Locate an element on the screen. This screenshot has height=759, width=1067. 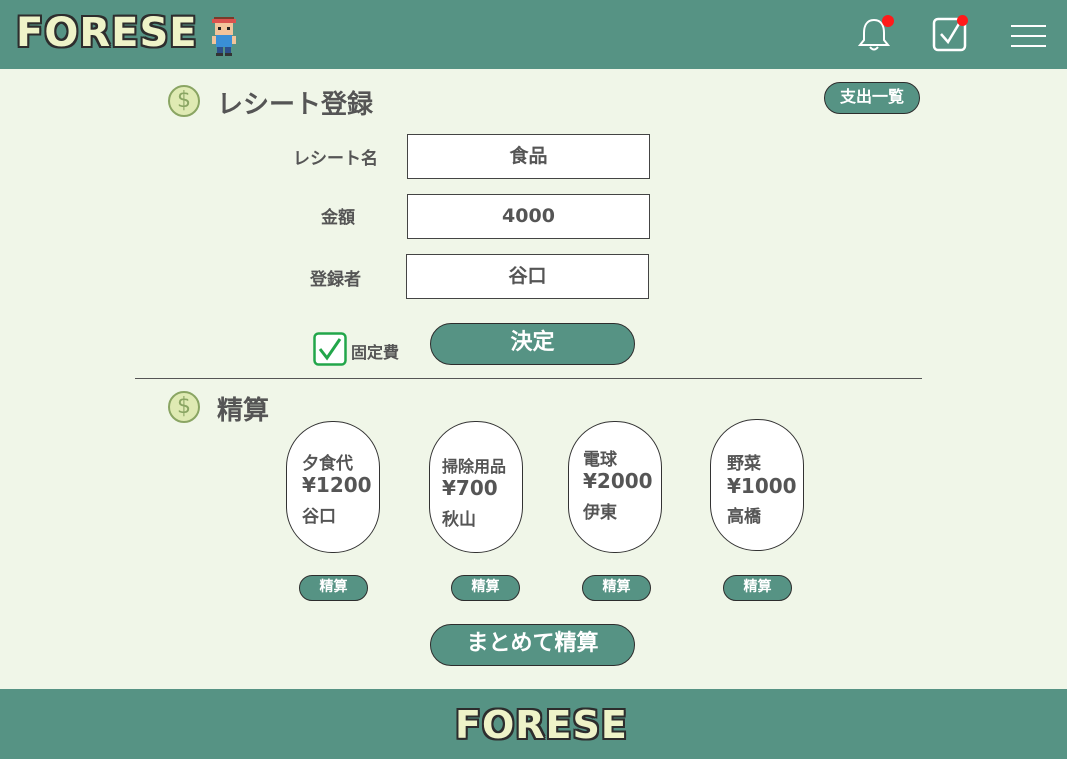
expense-card: 掃除用品 ¥700 秋山 is located at coordinates (476, 487).